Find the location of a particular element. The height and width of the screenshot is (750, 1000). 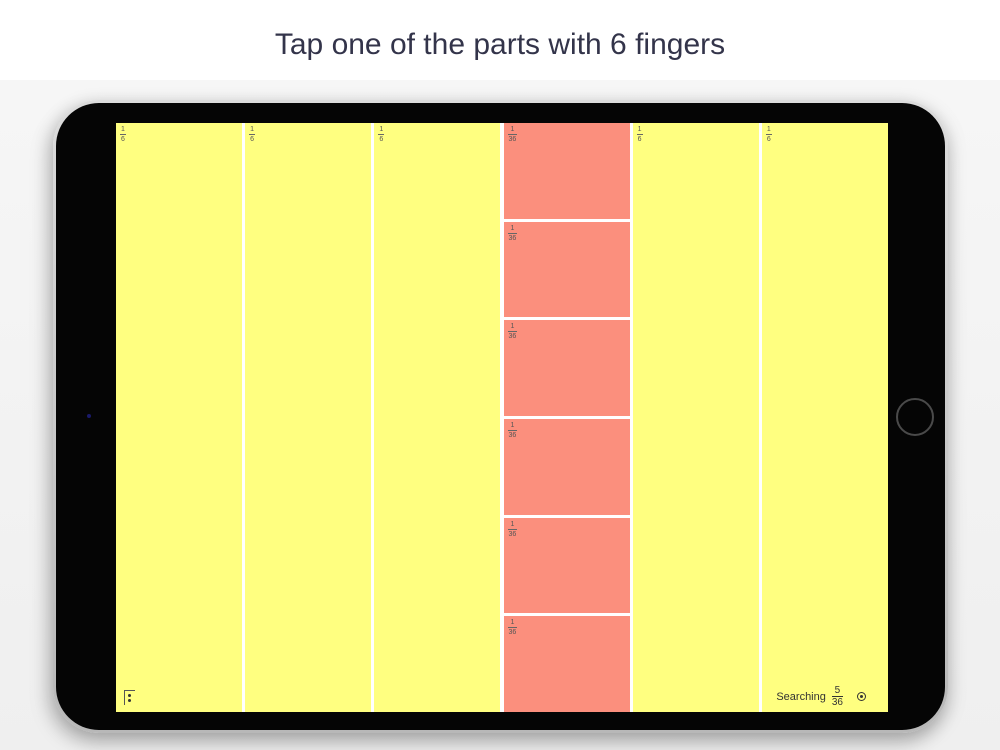

status-label: Searching is located at coordinates (801, 696).